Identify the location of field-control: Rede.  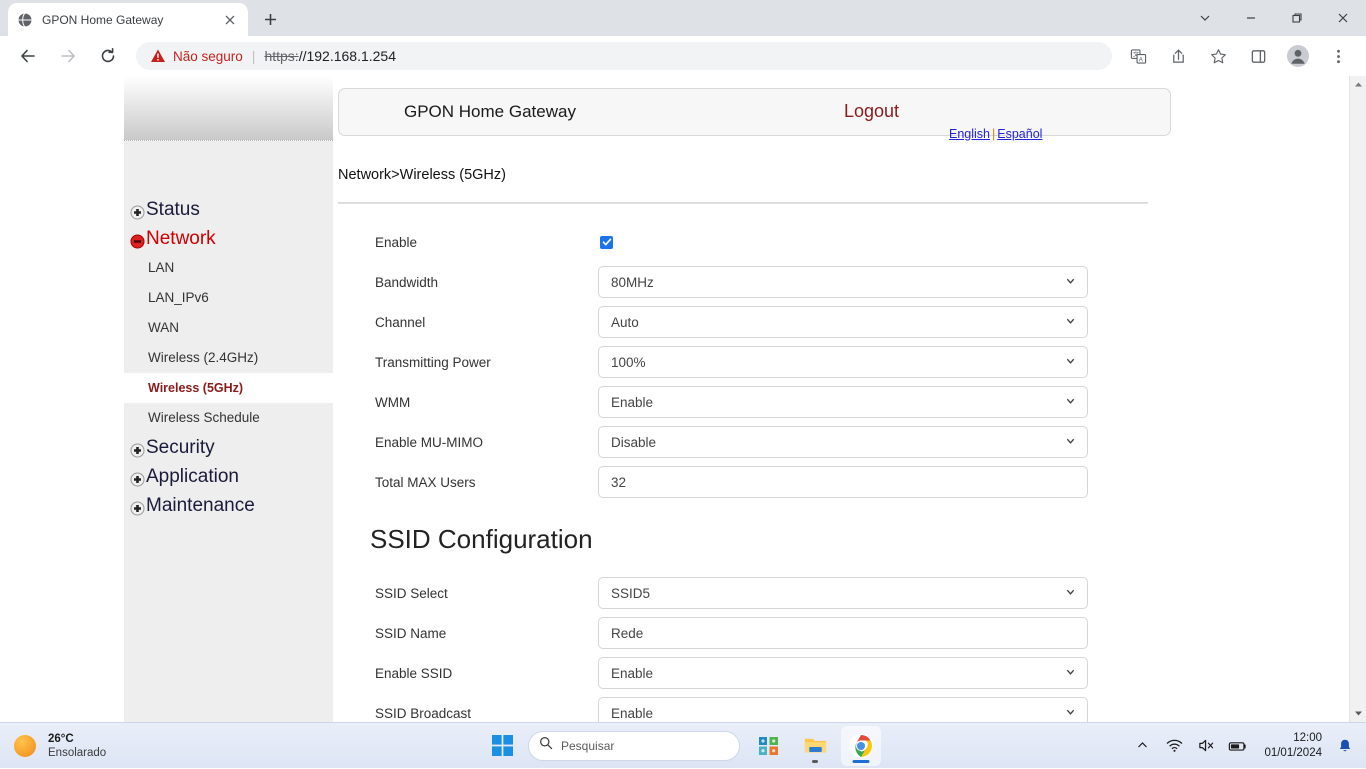
(873, 633).